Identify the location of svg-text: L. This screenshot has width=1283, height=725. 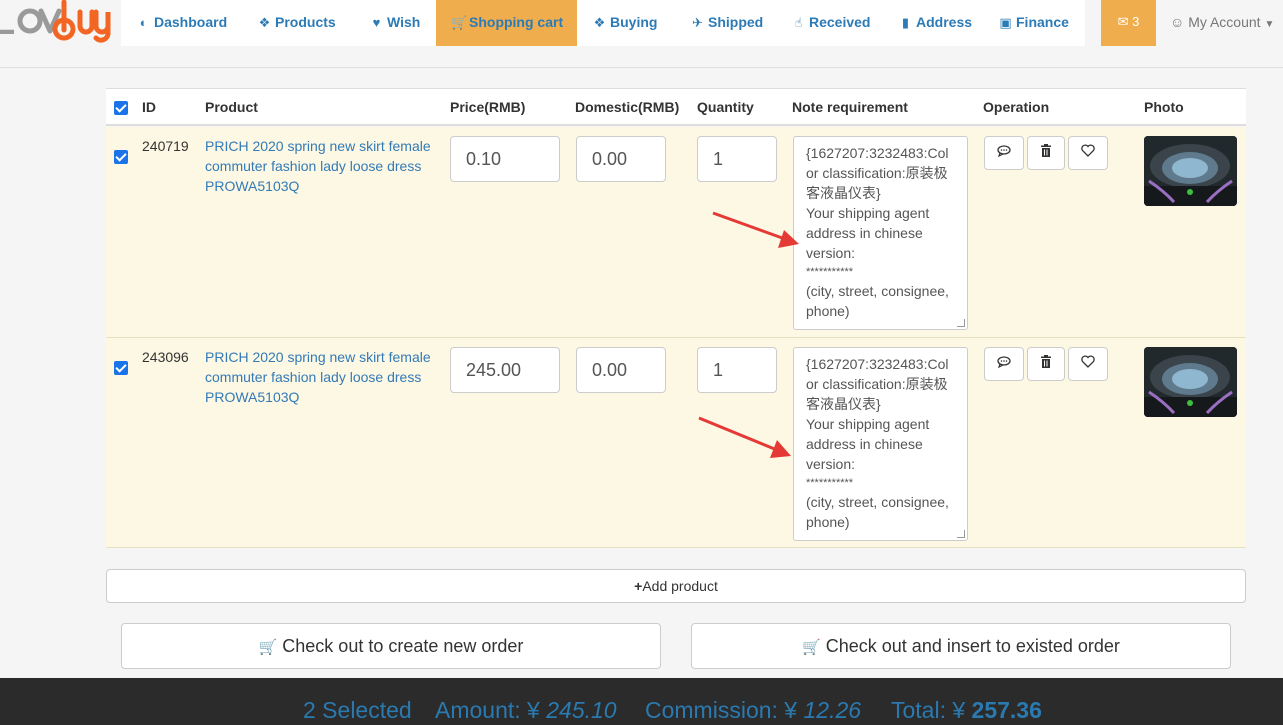
(7, 22).